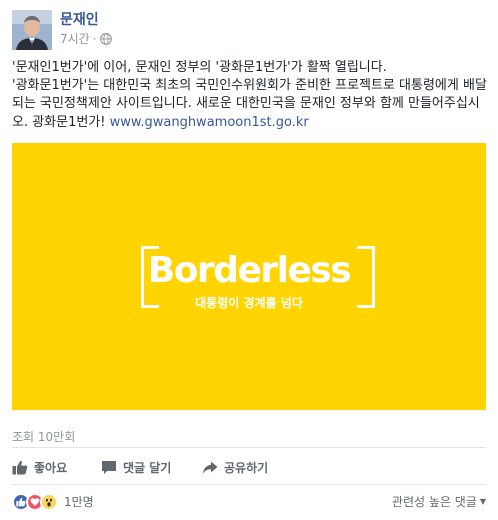  Describe the element at coordinates (49, 502) in the screenshot. I see `wow-reaction-icon` at that location.